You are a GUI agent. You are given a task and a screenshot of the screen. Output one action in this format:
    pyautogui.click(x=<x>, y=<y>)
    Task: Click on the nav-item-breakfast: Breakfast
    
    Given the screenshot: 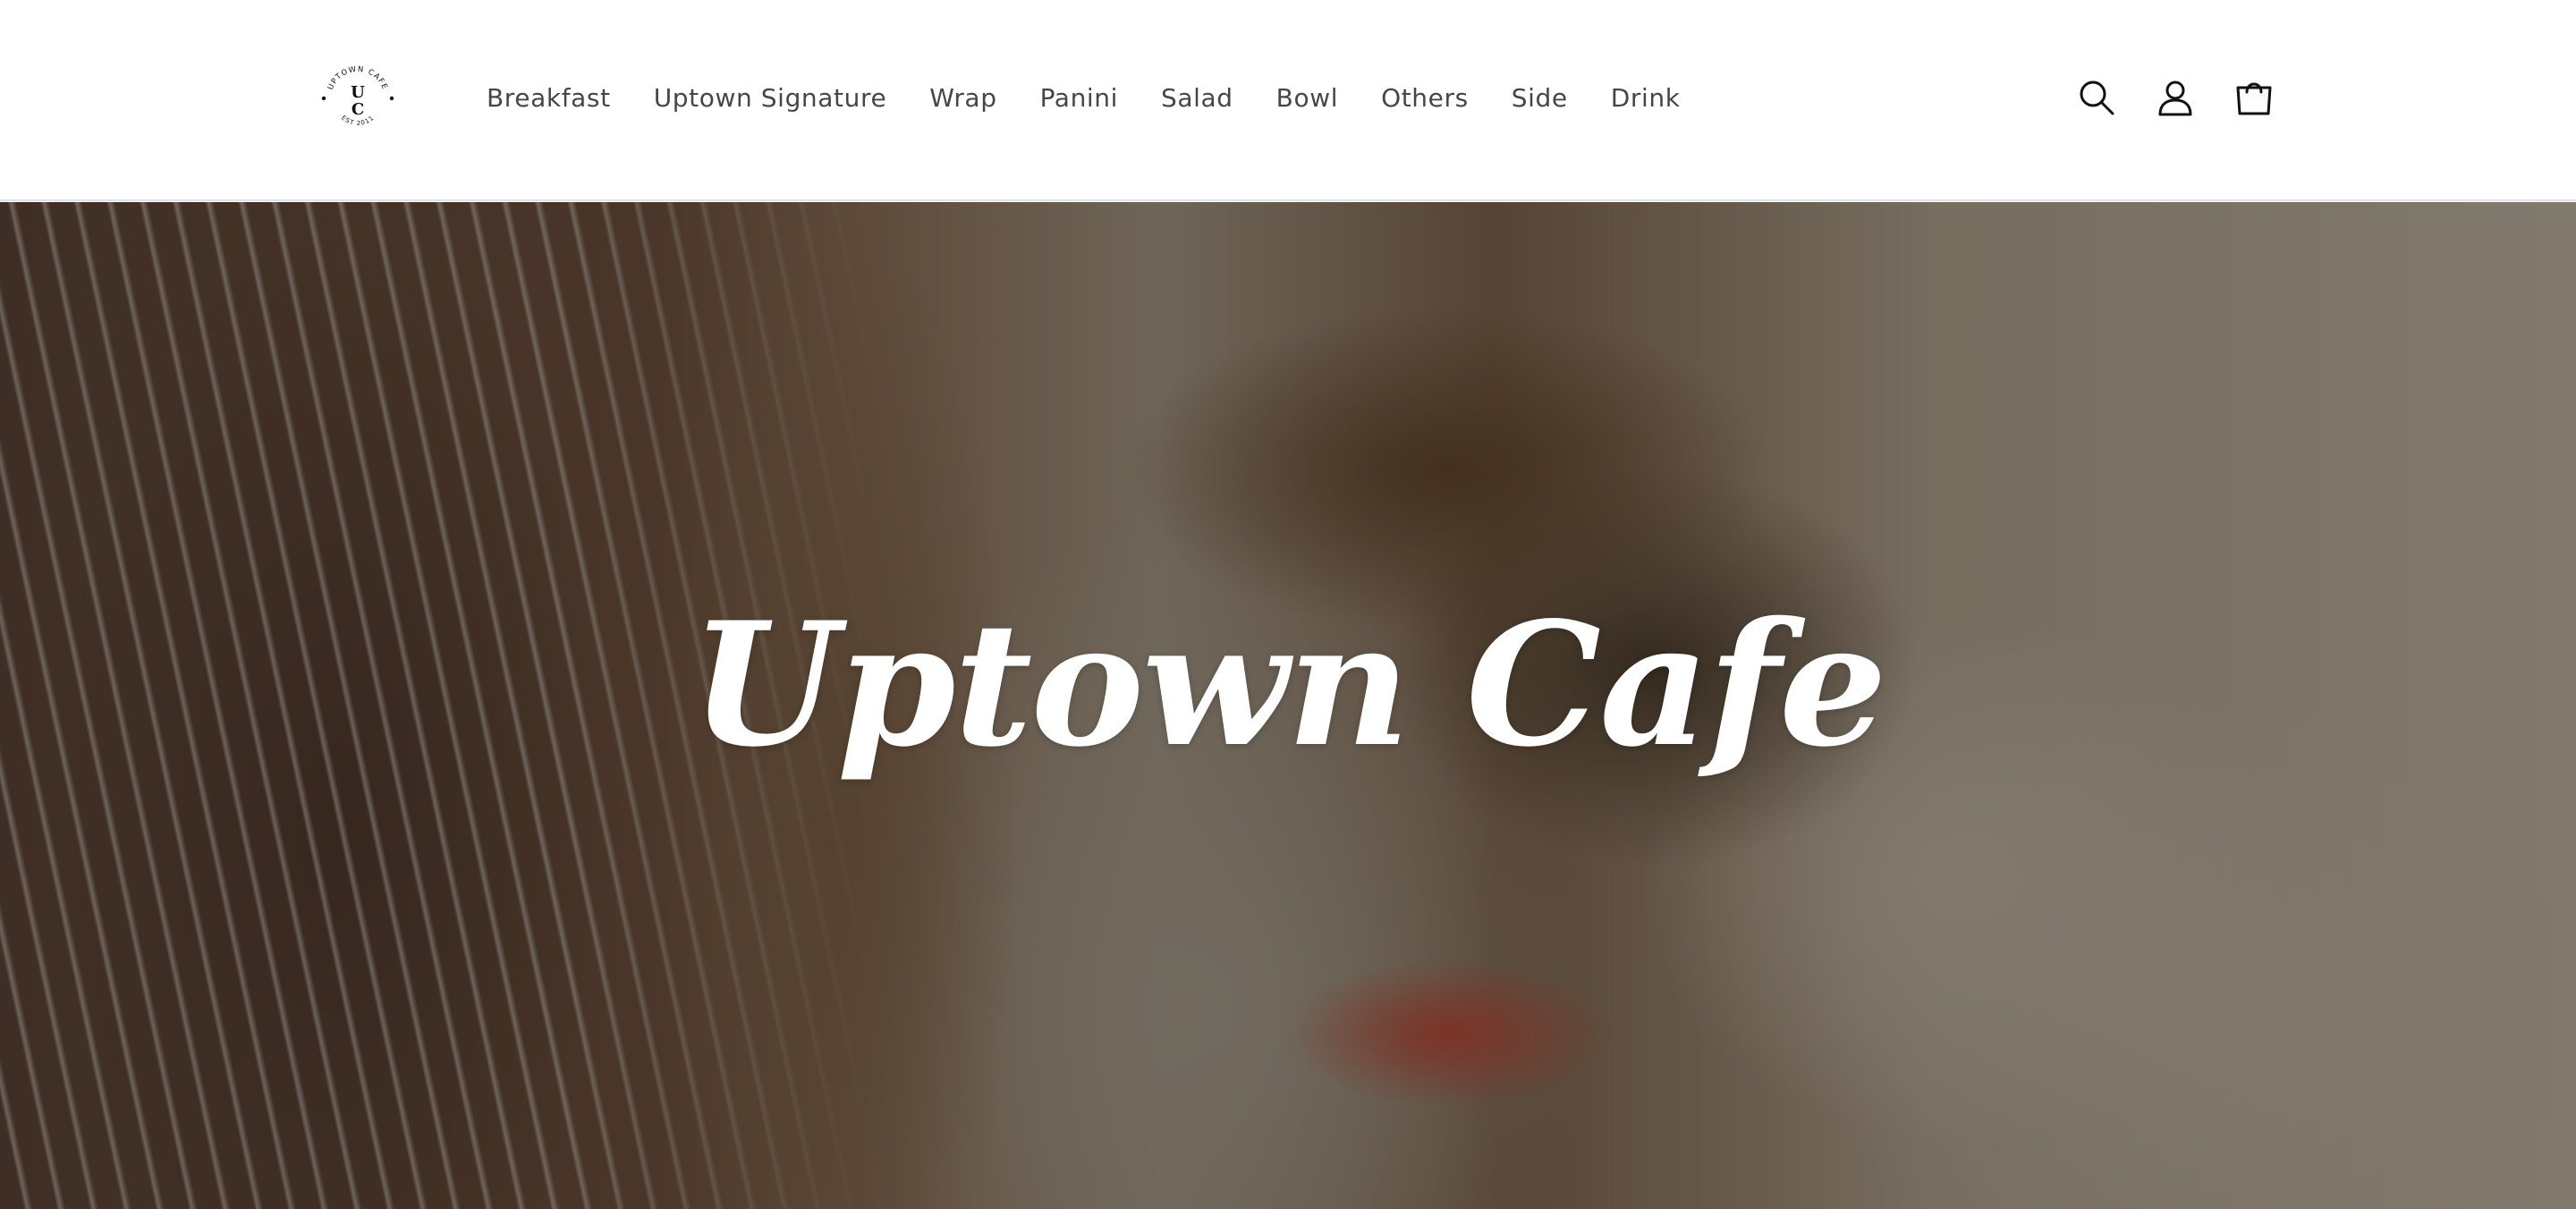 What is the action you would take?
    pyautogui.click(x=548, y=98)
    